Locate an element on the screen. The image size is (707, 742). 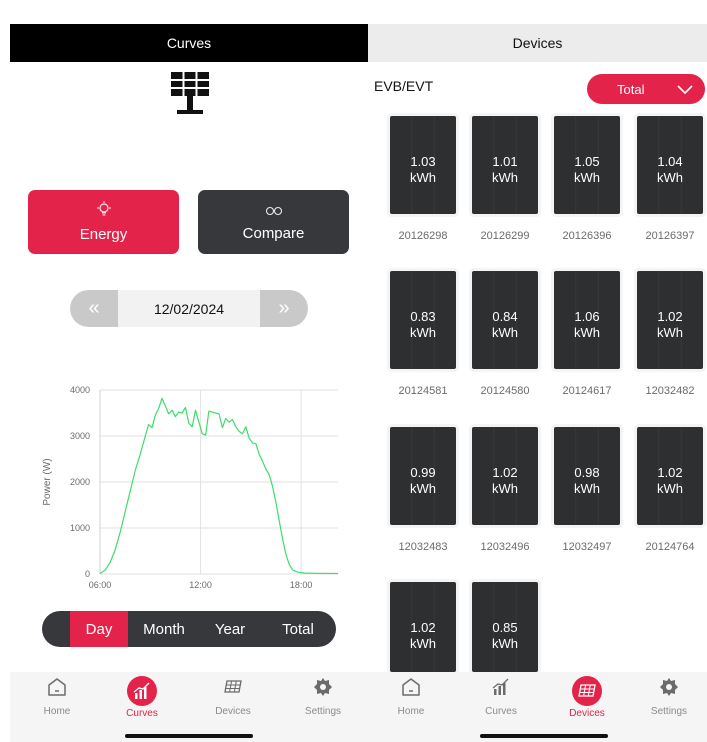
device-card: 0.83 kWh 20124581 is located at coordinates (423, 334).